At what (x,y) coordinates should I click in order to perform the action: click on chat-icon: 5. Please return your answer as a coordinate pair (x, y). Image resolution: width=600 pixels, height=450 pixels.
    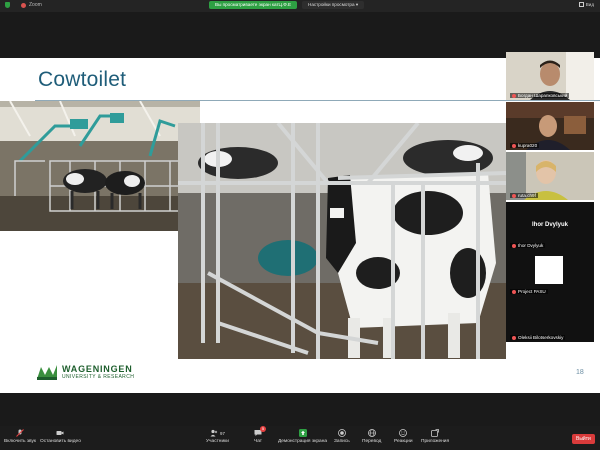
    Looking at the image, I should click on (260, 431).